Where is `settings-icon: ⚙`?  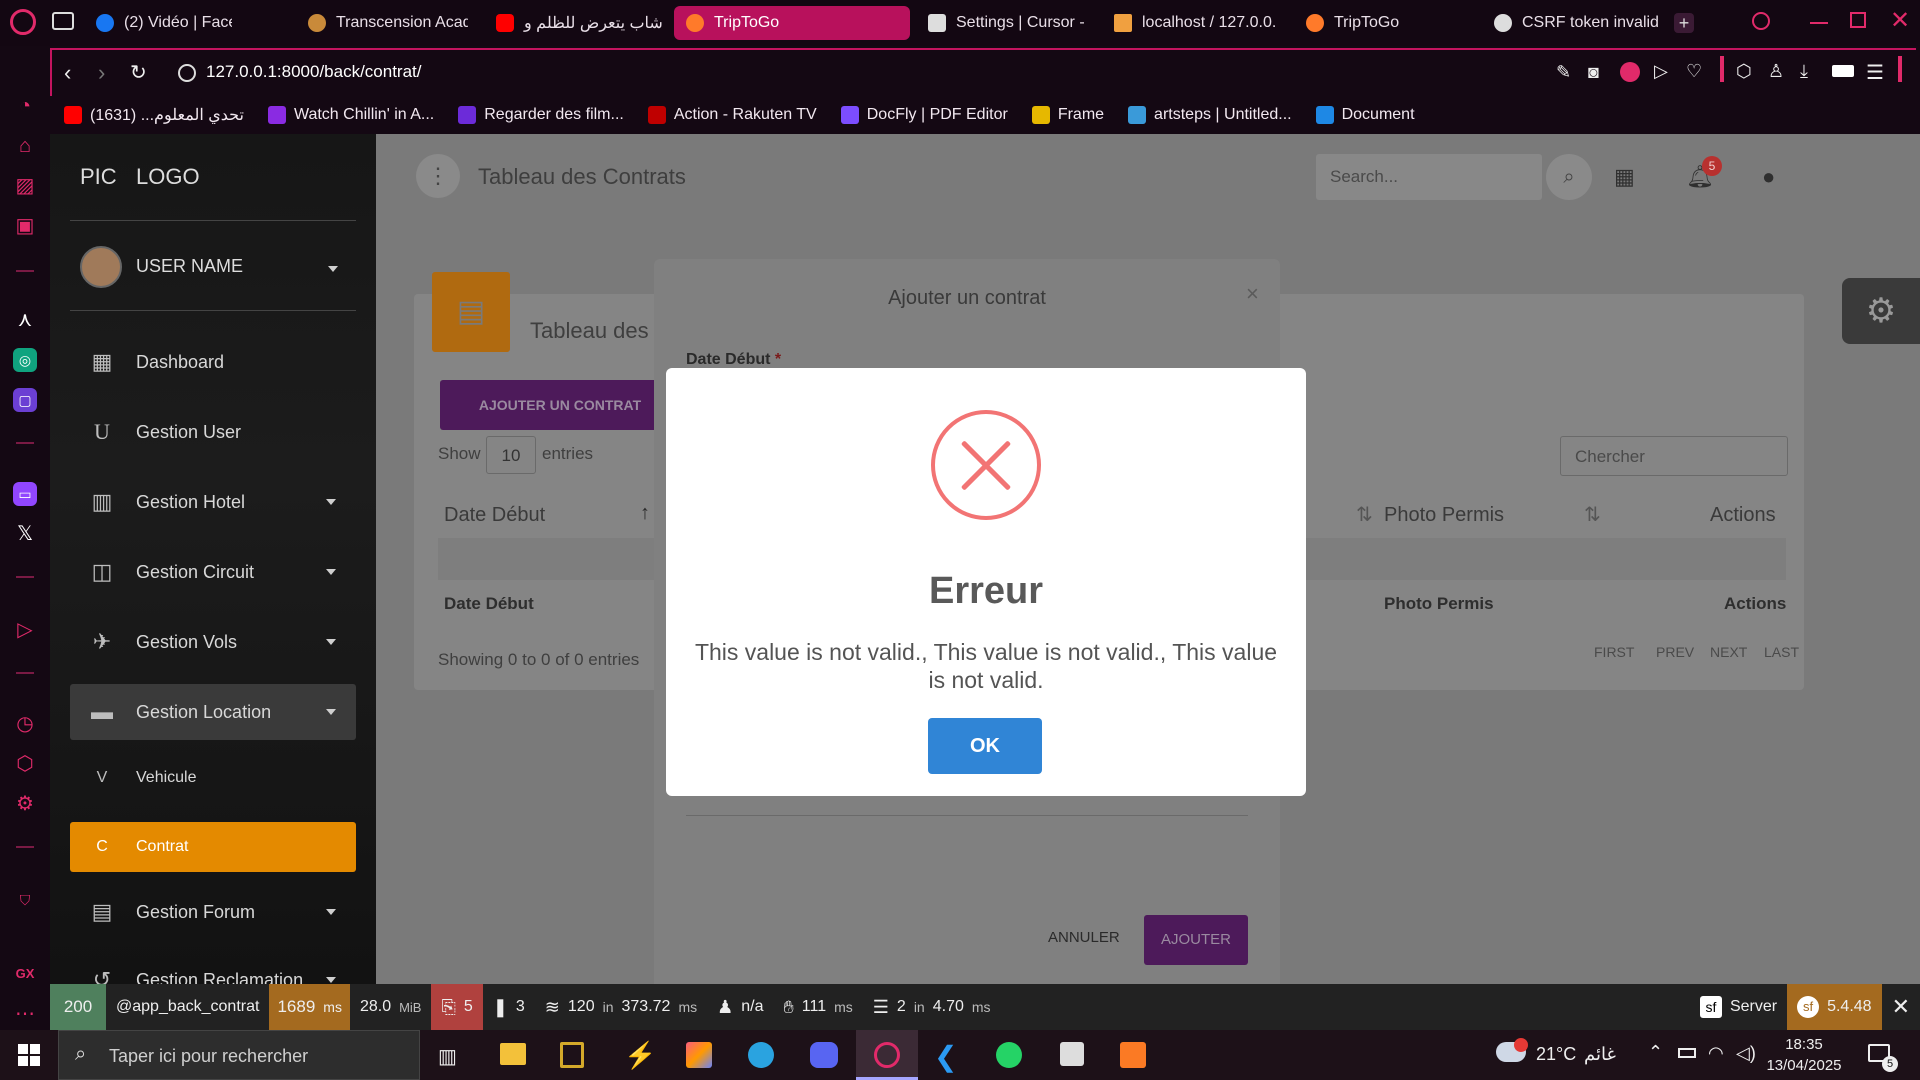
settings-icon: ⚙ is located at coordinates (25, 804).